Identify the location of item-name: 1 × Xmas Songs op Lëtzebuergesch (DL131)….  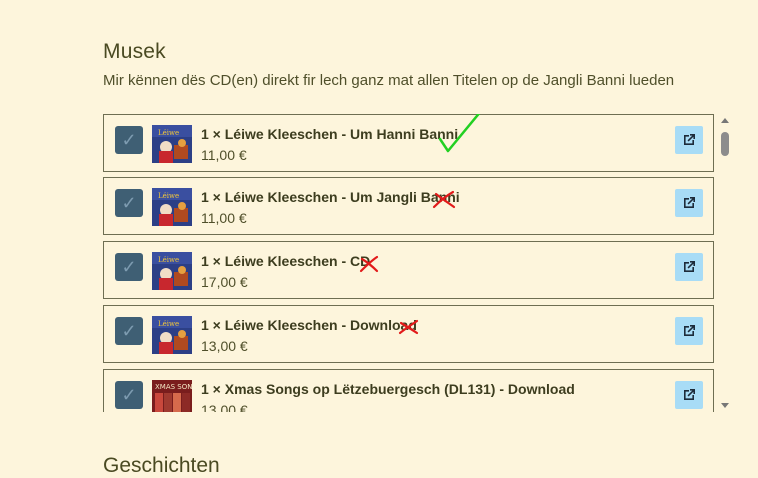
(388, 389).